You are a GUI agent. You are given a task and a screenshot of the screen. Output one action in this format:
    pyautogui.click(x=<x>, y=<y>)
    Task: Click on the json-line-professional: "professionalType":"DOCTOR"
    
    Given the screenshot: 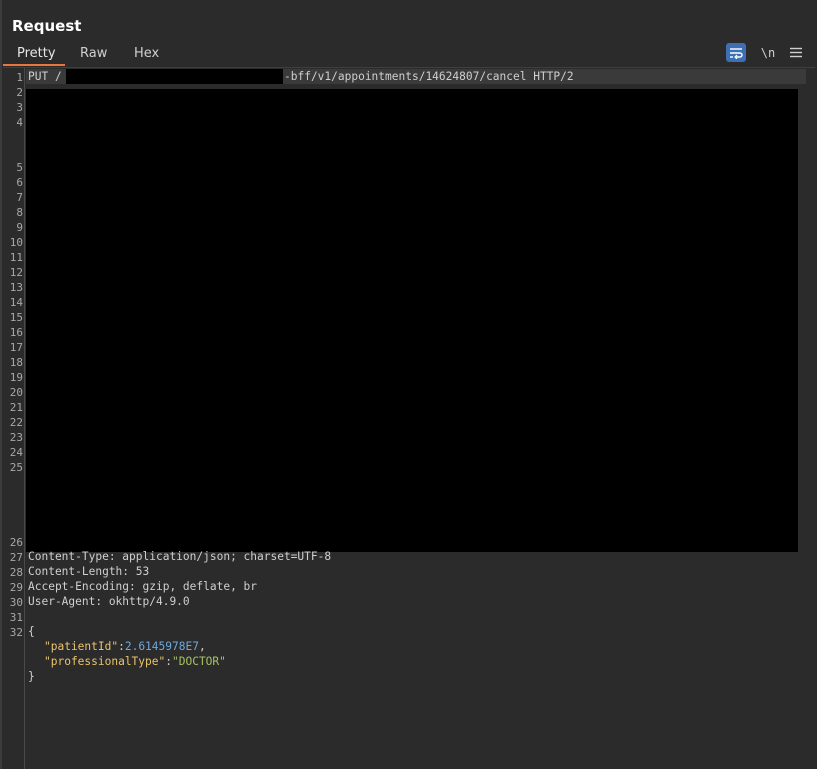 What is the action you would take?
    pyautogui.click(x=135, y=661)
    